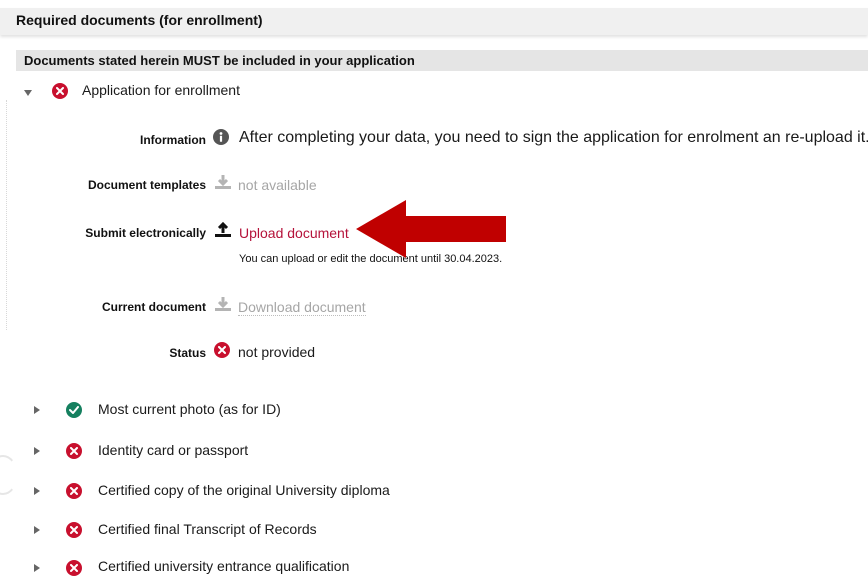  Describe the element at coordinates (173, 140) in the screenshot. I see `information-label: Information` at that location.